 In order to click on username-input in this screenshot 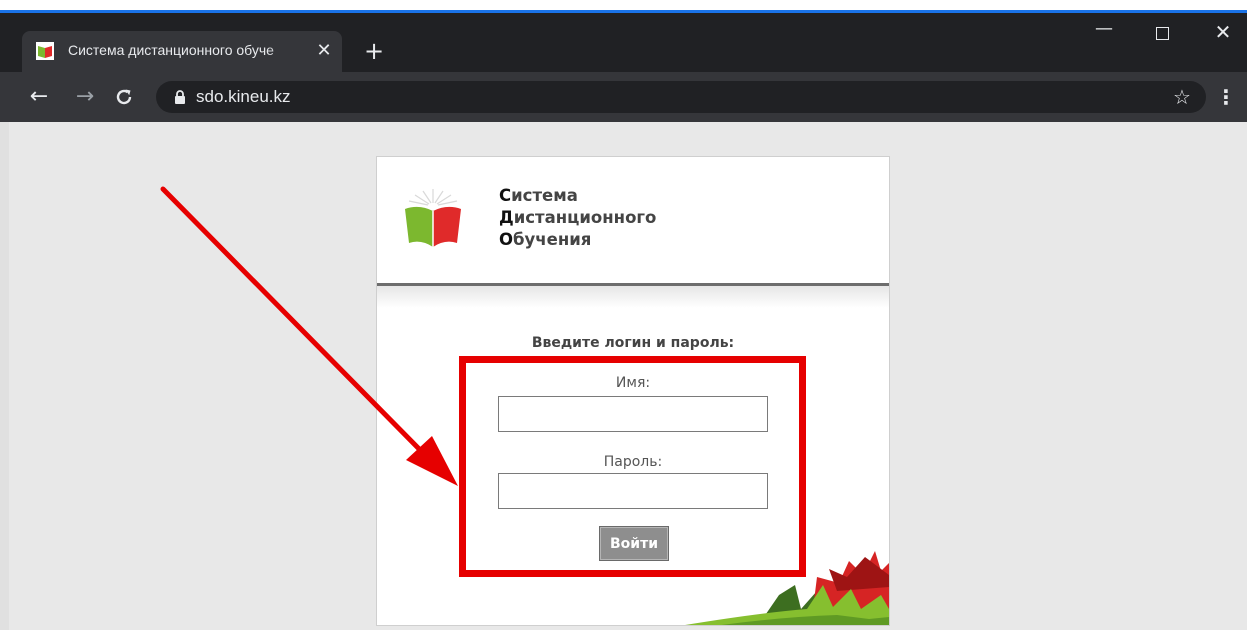, I will do `click(633, 414)`.